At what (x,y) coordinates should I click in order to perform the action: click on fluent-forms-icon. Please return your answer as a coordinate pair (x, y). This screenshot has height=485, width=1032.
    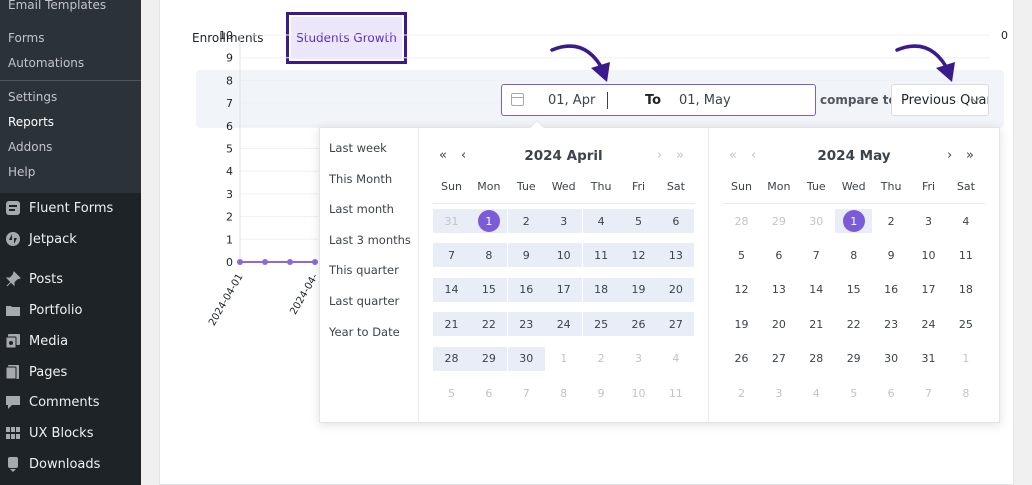
    Looking at the image, I should click on (13, 208).